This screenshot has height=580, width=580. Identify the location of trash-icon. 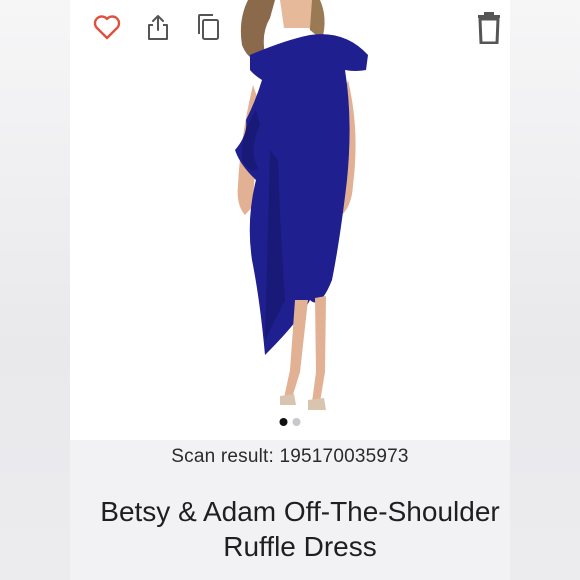
(489, 28).